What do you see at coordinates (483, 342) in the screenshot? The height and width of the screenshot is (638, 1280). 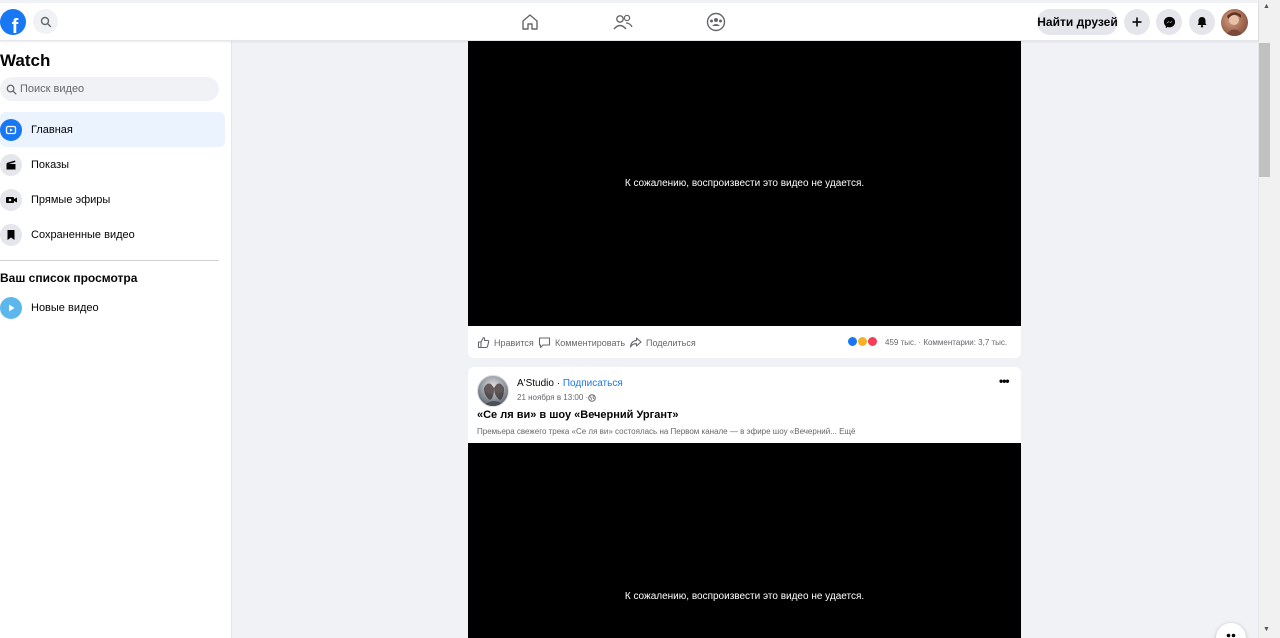 I see `like-icon` at bounding box center [483, 342].